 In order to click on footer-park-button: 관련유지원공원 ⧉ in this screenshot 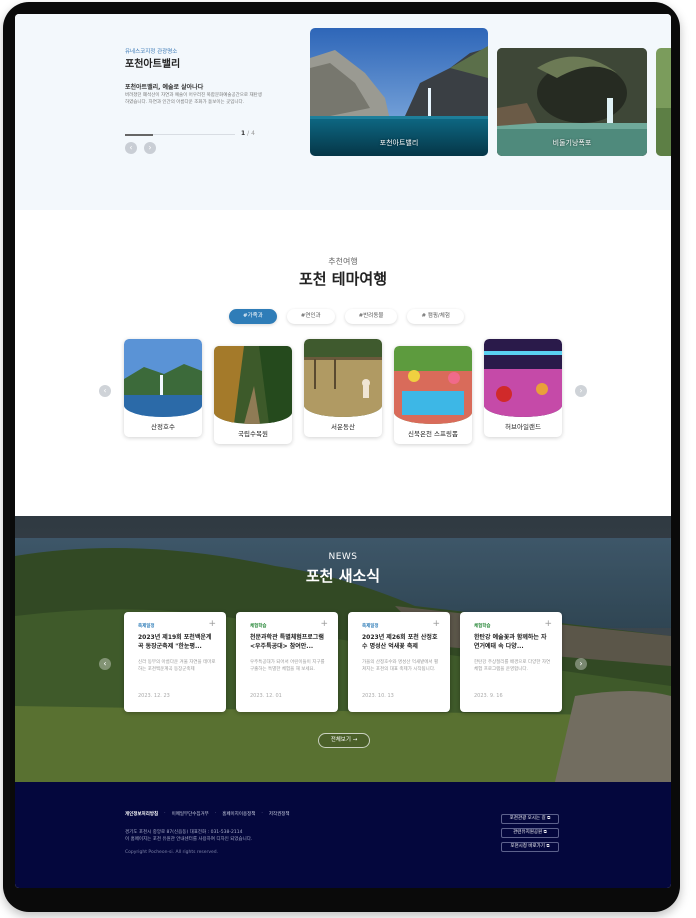, I will do `click(530, 833)`.